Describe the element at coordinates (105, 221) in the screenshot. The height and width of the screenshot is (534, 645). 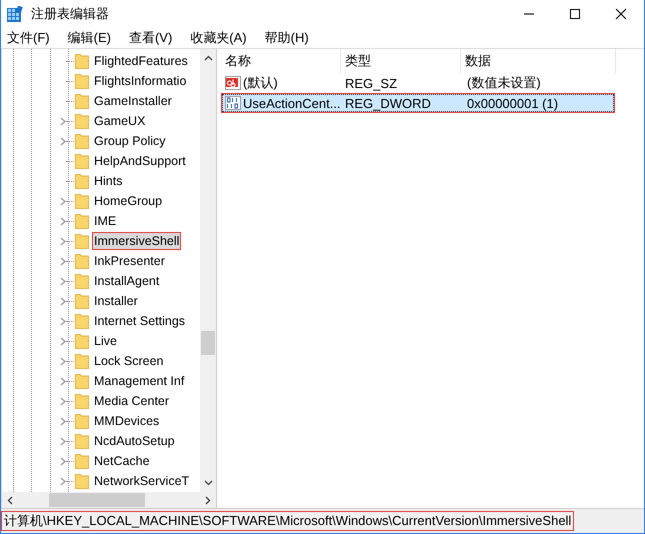
I see `tree-item: IME` at that location.